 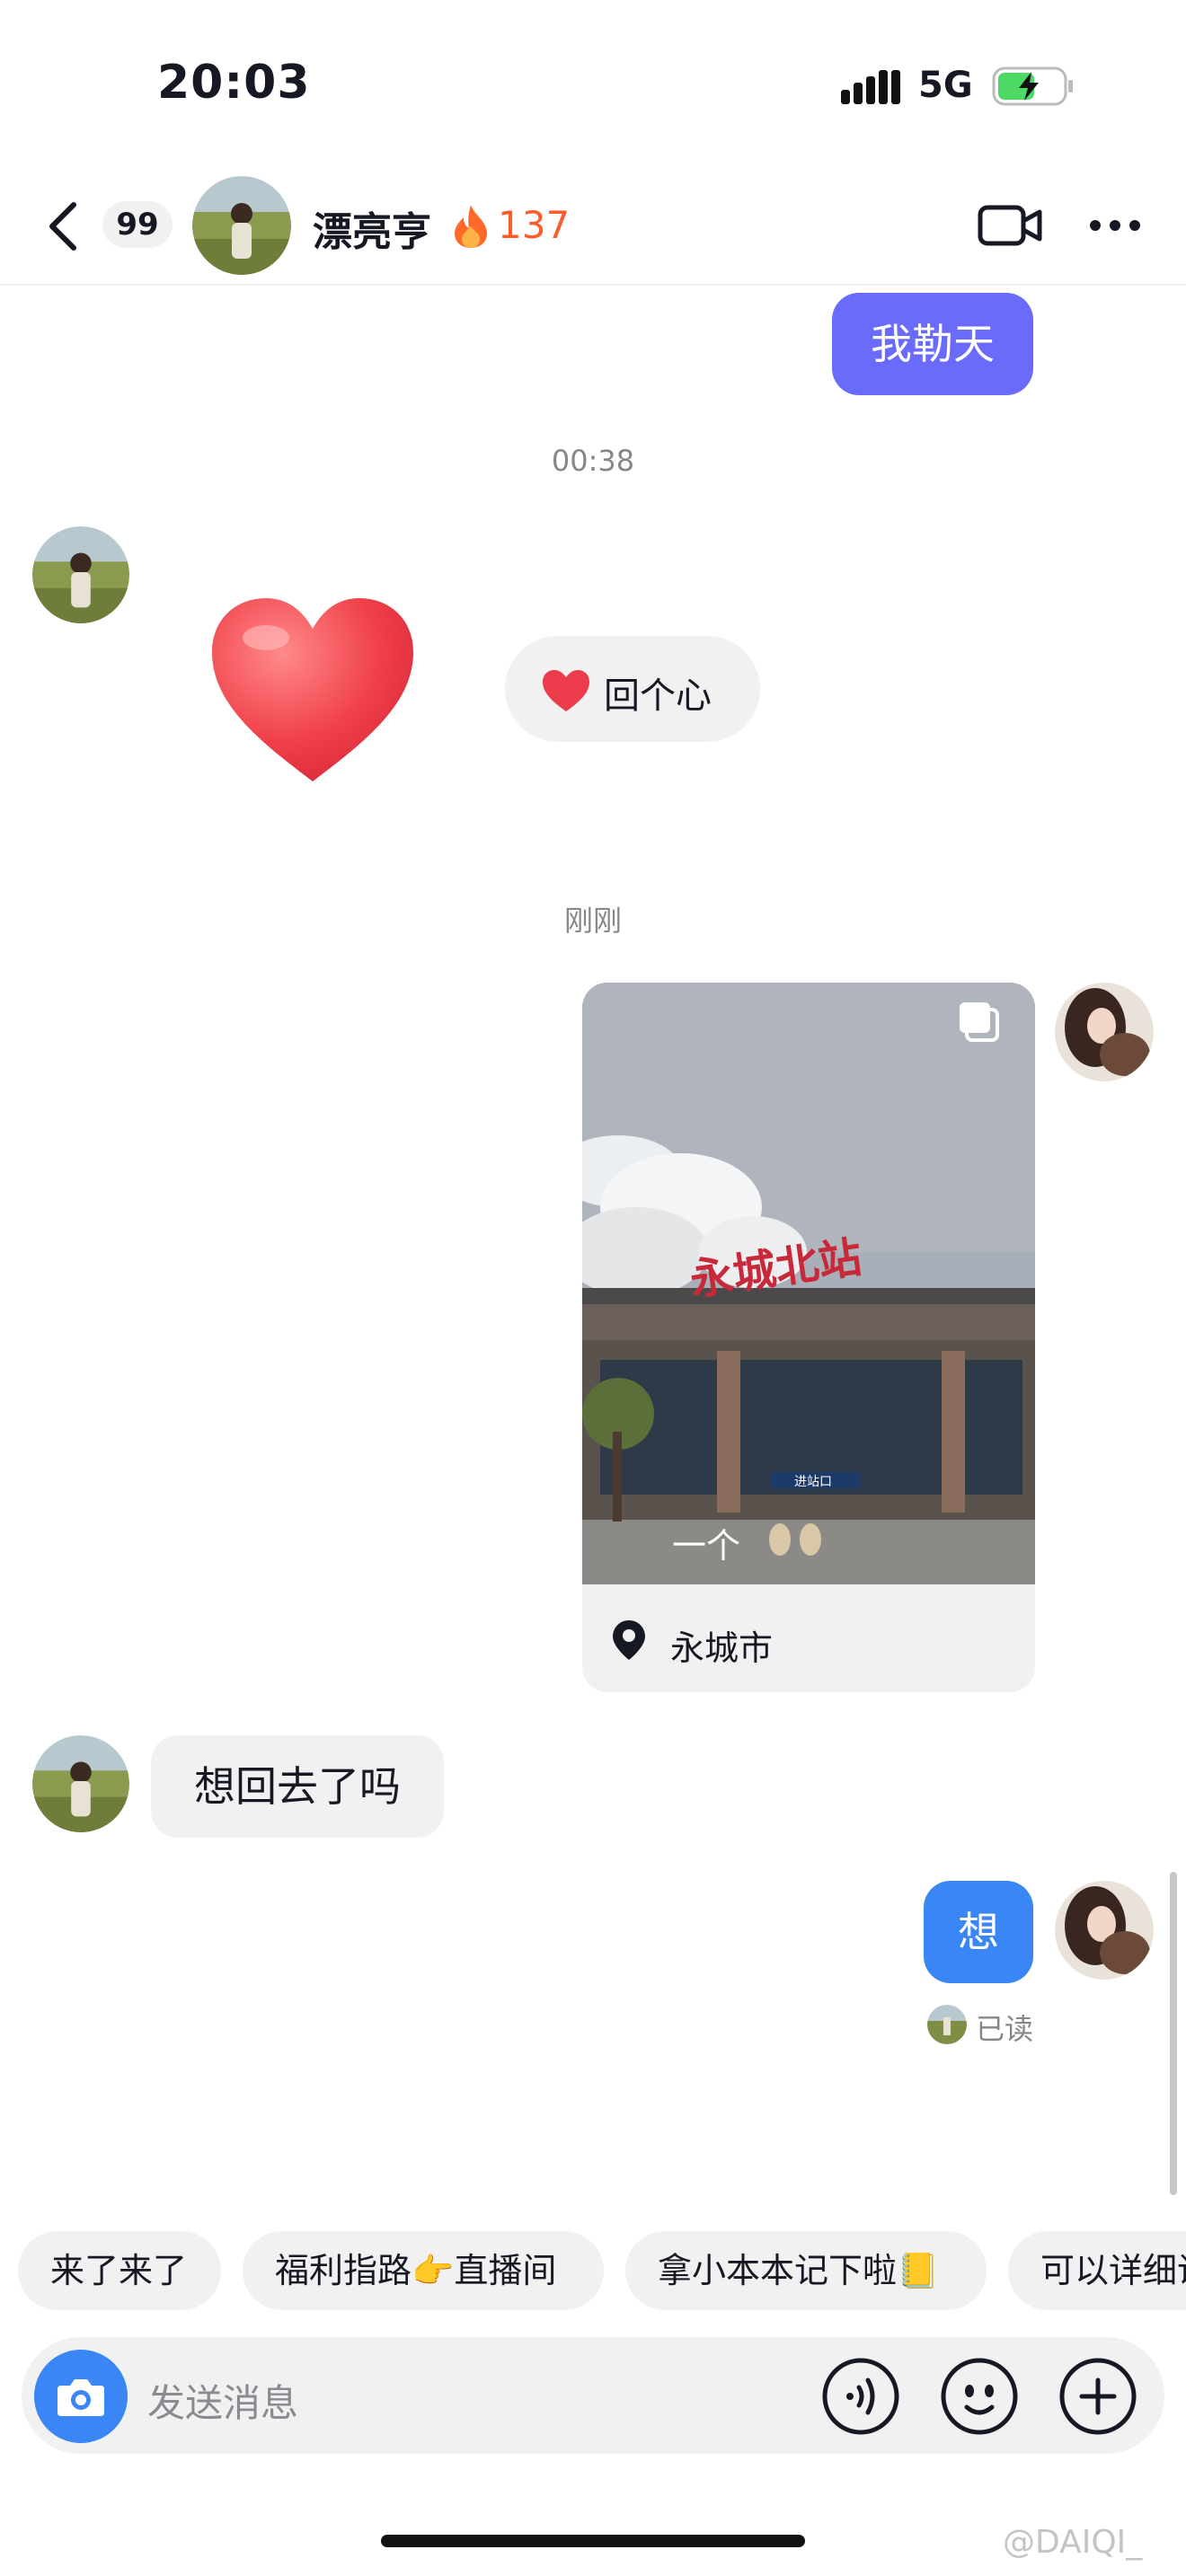 What do you see at coordinates (471, 226) in the screenshot?
I see `flame-icon` at bounding box center [471, 226].